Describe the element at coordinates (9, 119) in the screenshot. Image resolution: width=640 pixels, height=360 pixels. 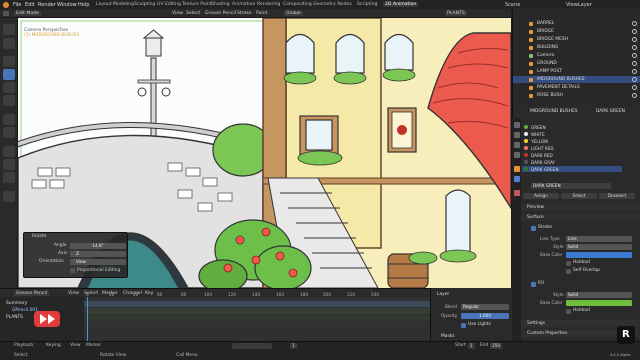
I see `annotate-icon` at that location.